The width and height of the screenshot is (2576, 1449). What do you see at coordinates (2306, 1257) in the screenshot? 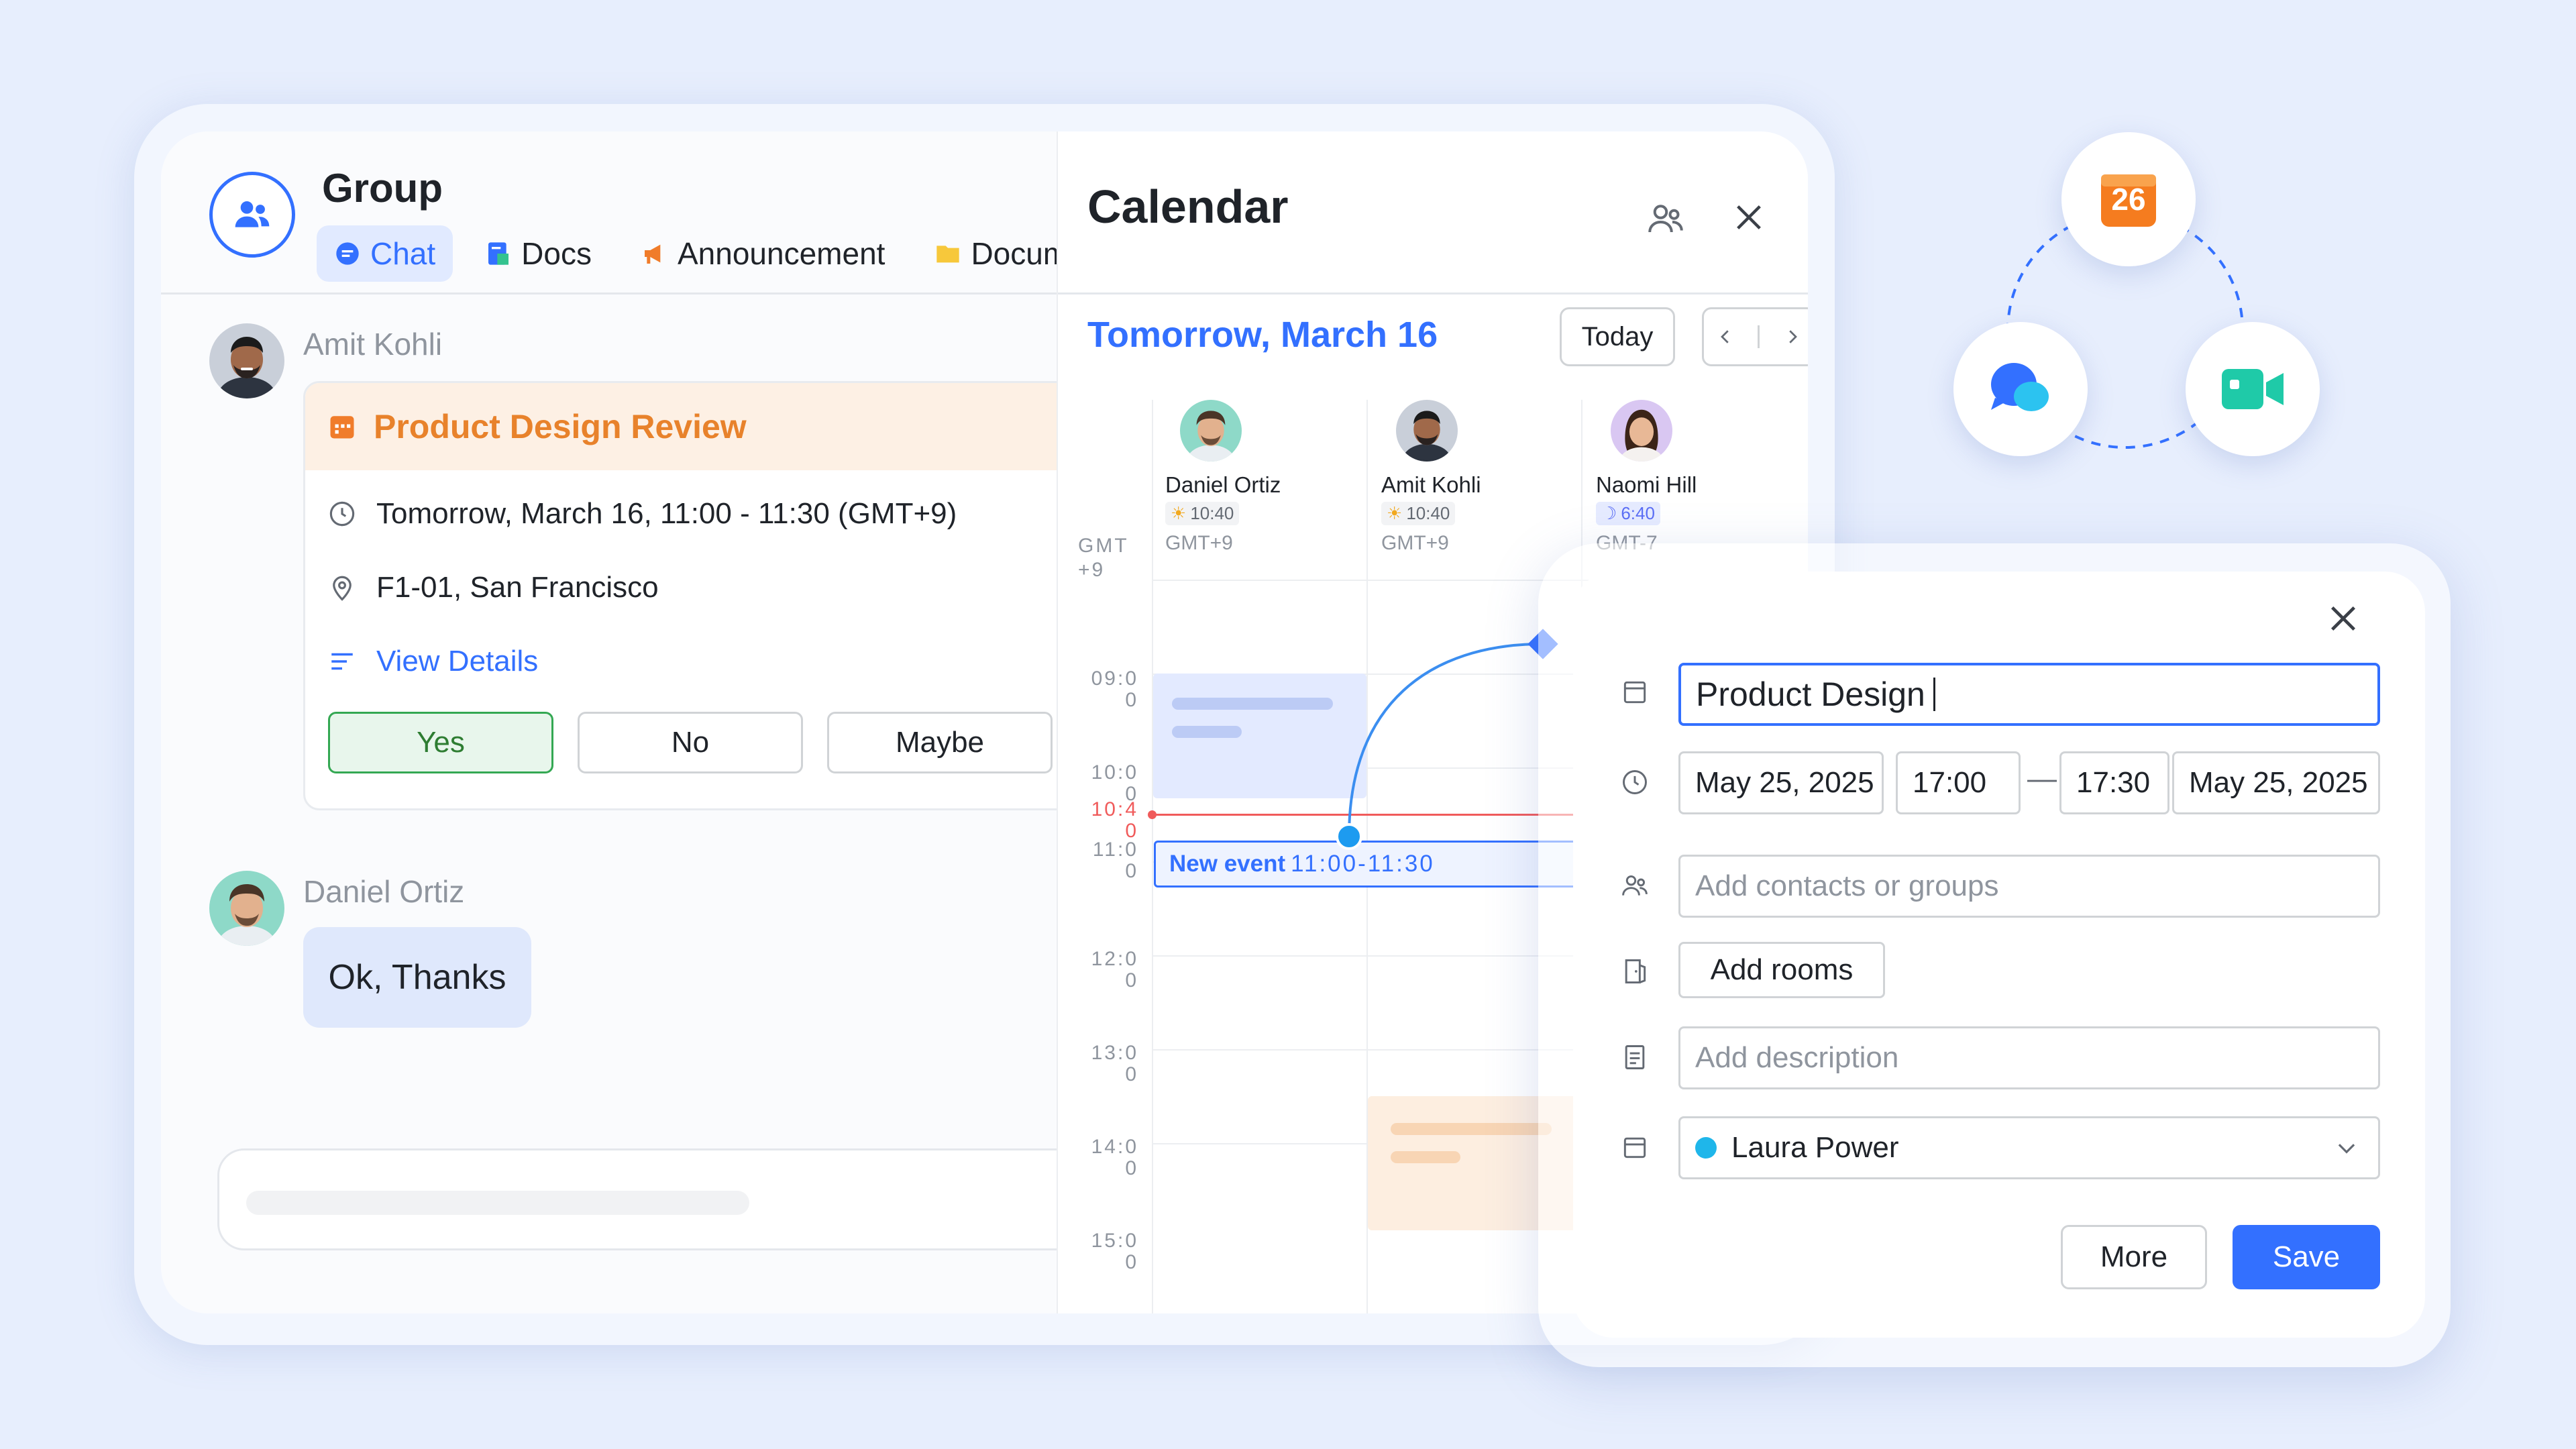
I see `save-button: Save` at bounding box center [2306, 1257].